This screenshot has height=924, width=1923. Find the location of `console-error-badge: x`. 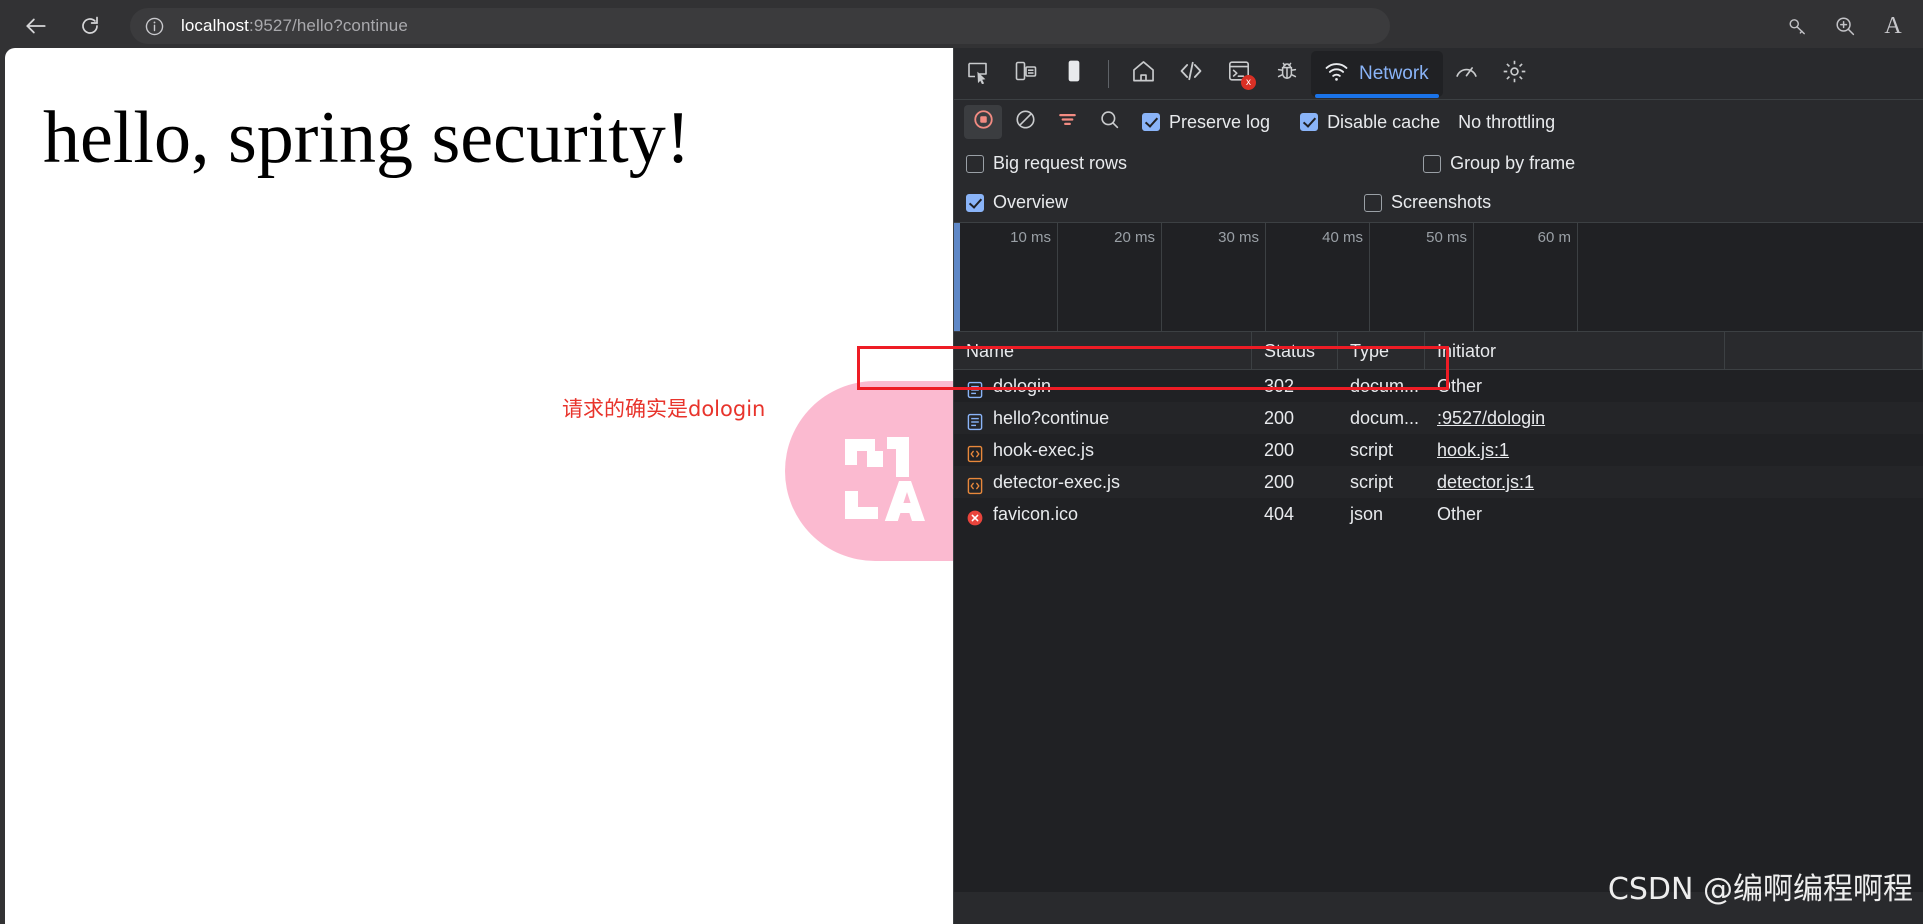

console-error-badge: x is located at coordinates (1248, 82).